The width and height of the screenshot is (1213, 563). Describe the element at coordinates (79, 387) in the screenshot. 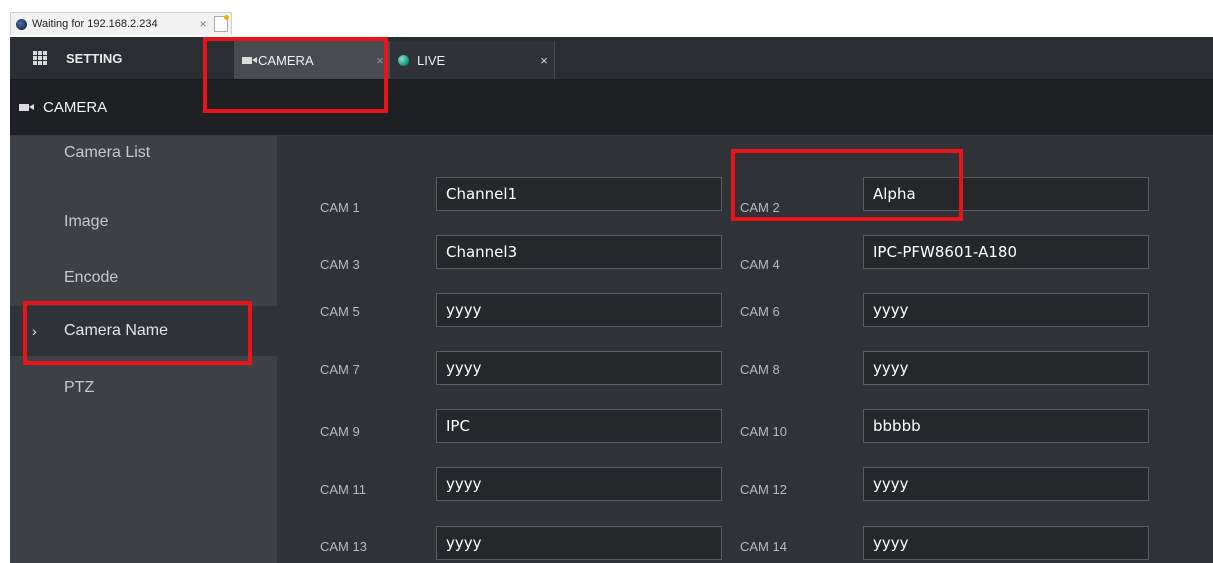

I see `sidebar-item-label: PTZ` at that location.